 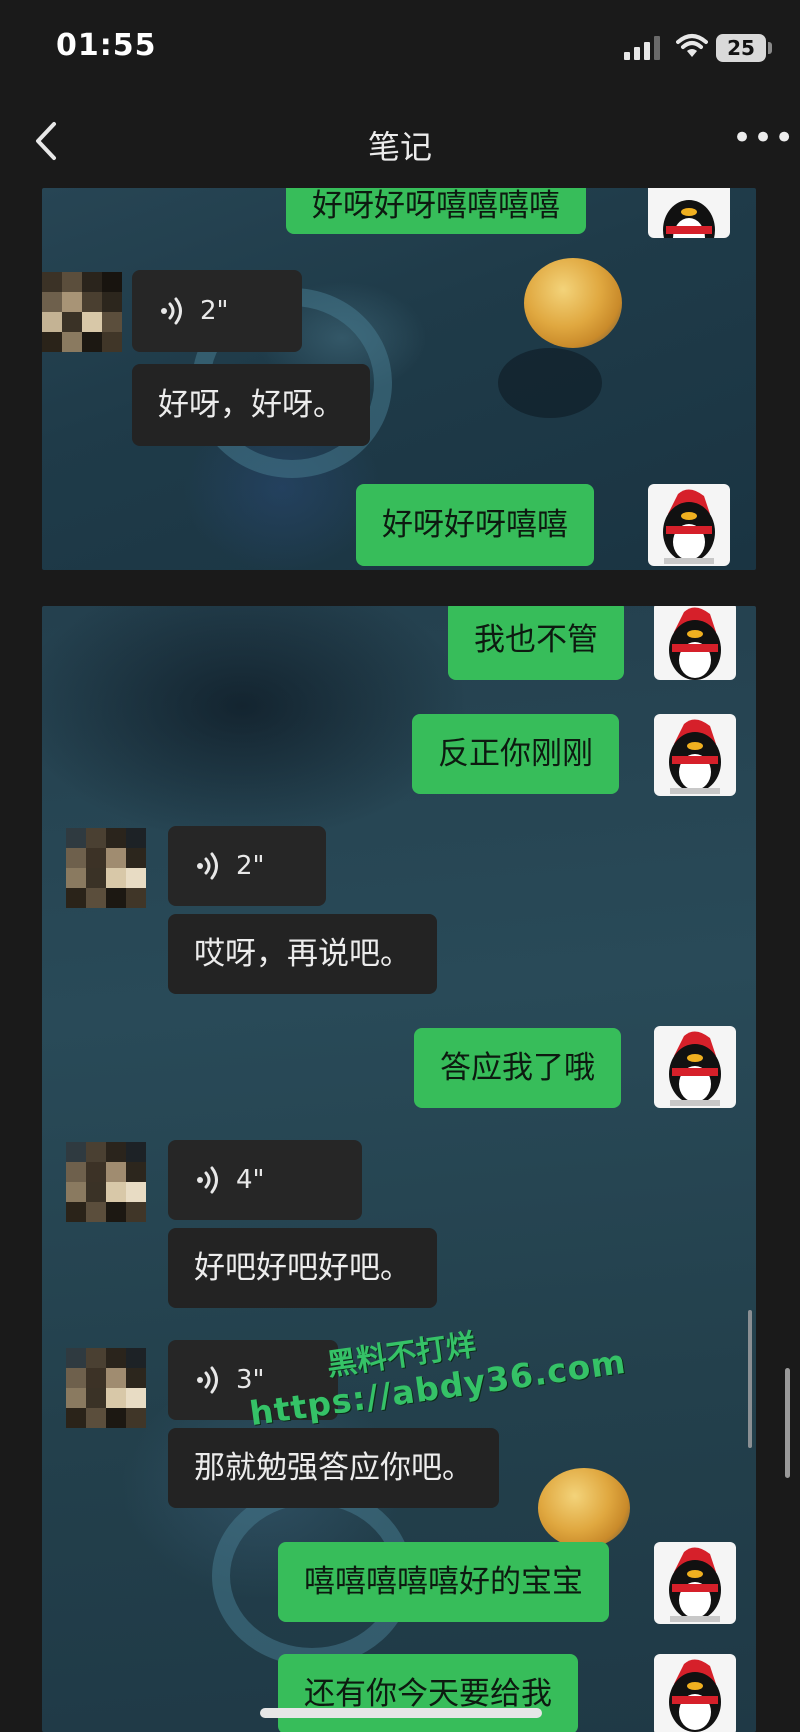 What do you see at coordinates (787, 1423) in the screenshot?
I see `scrollbar-thumb` at bounding box center [787, 1423].